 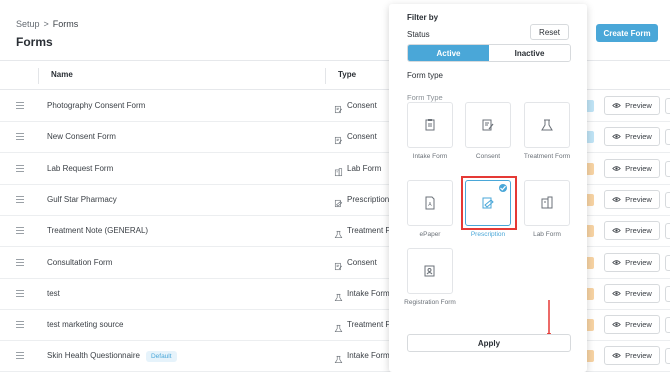 I want to click on filter-heading: Filter by, so click(x=423, y=17).